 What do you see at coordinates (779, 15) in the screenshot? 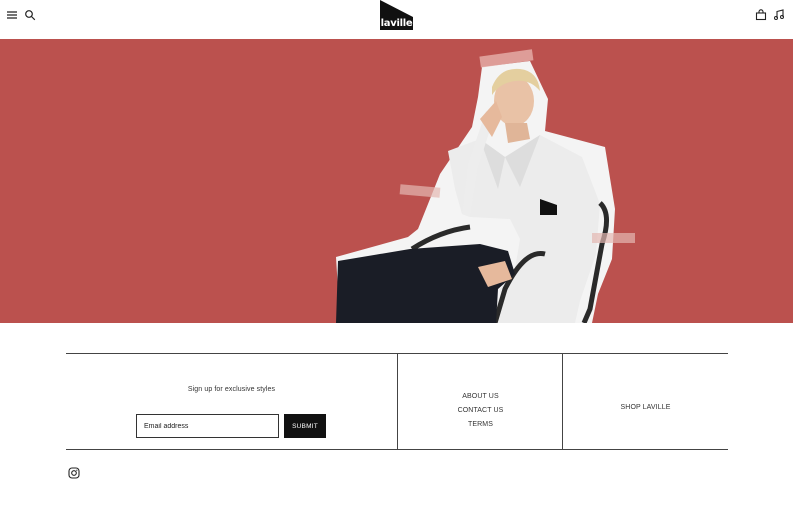
I see `music-icon` at bounding box center [779, 15].